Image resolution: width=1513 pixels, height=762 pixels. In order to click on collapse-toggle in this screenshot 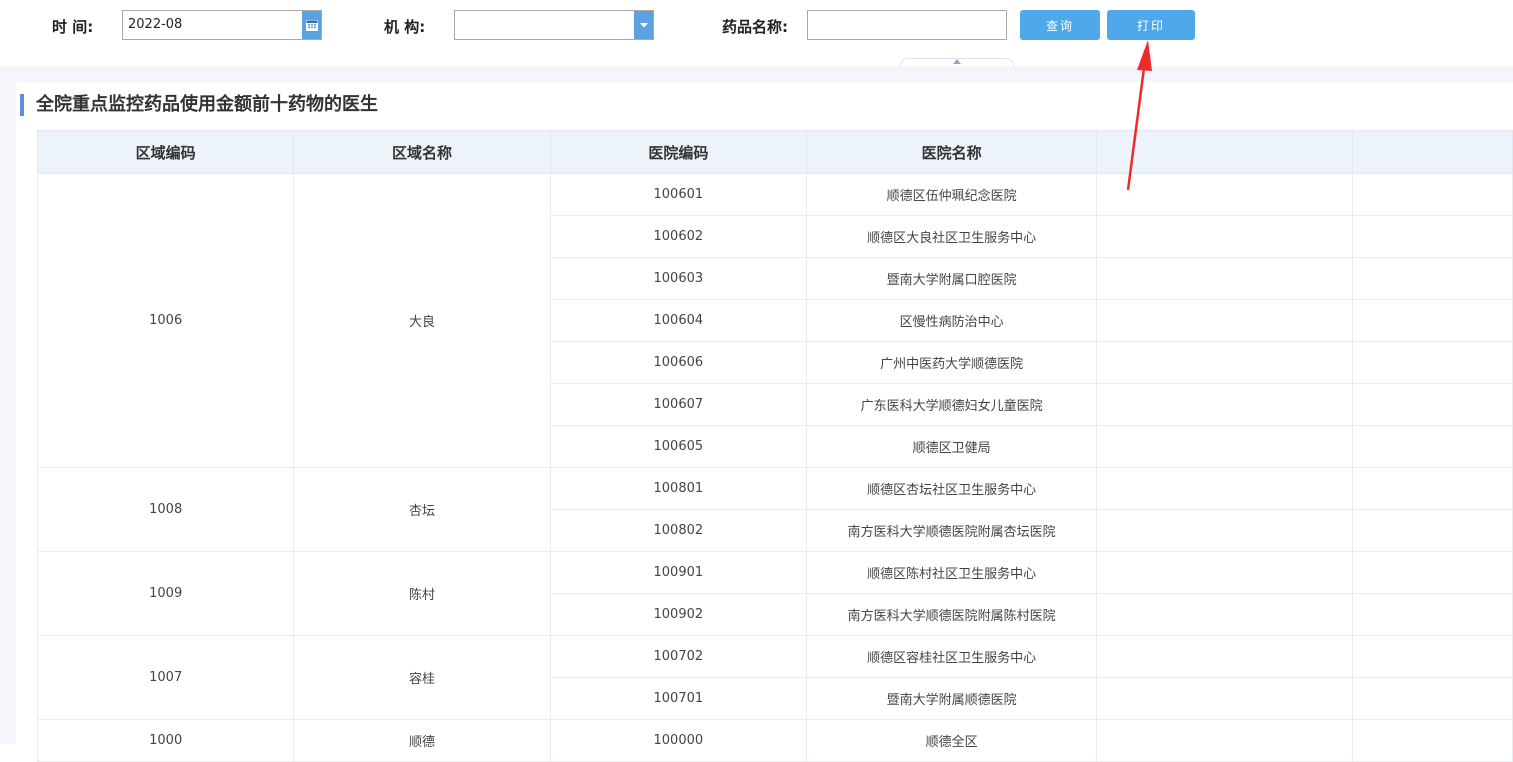, I will do `click(957, 62)`.